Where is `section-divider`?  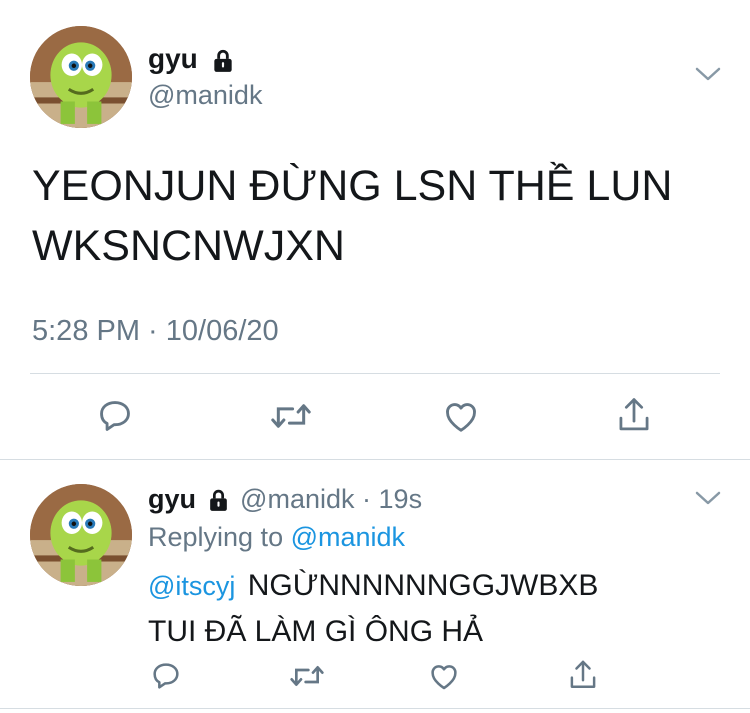
section-divider is located at coordinates (375, 459).